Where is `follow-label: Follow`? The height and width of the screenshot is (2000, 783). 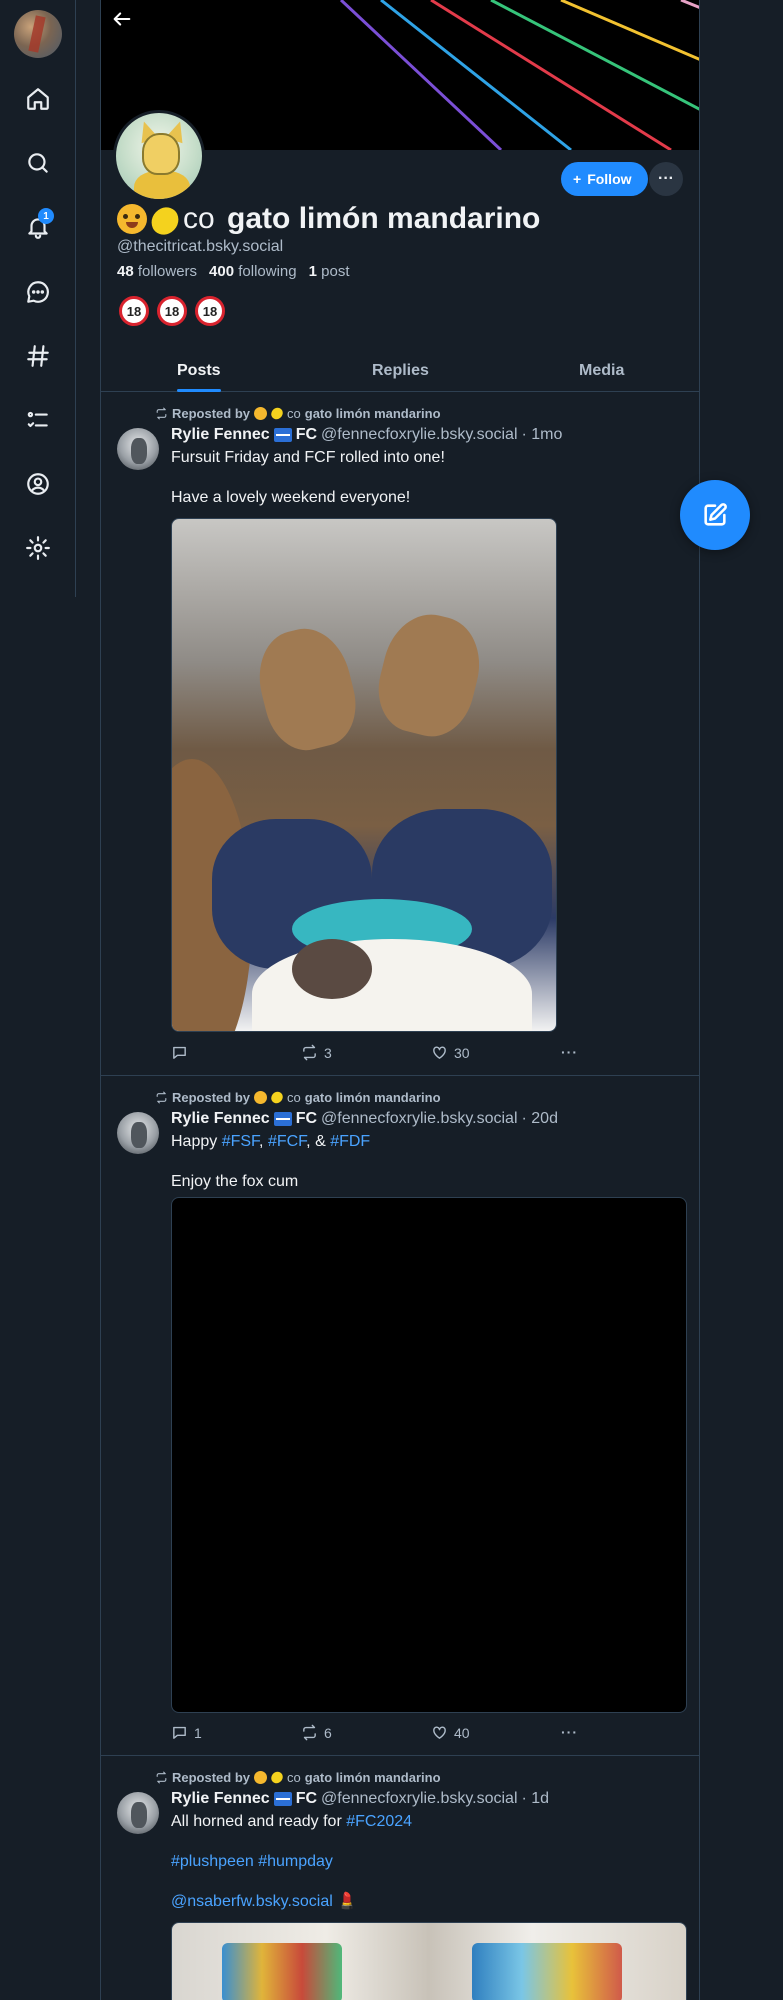 follow-label: Follow is located at coordinates (609, 179).